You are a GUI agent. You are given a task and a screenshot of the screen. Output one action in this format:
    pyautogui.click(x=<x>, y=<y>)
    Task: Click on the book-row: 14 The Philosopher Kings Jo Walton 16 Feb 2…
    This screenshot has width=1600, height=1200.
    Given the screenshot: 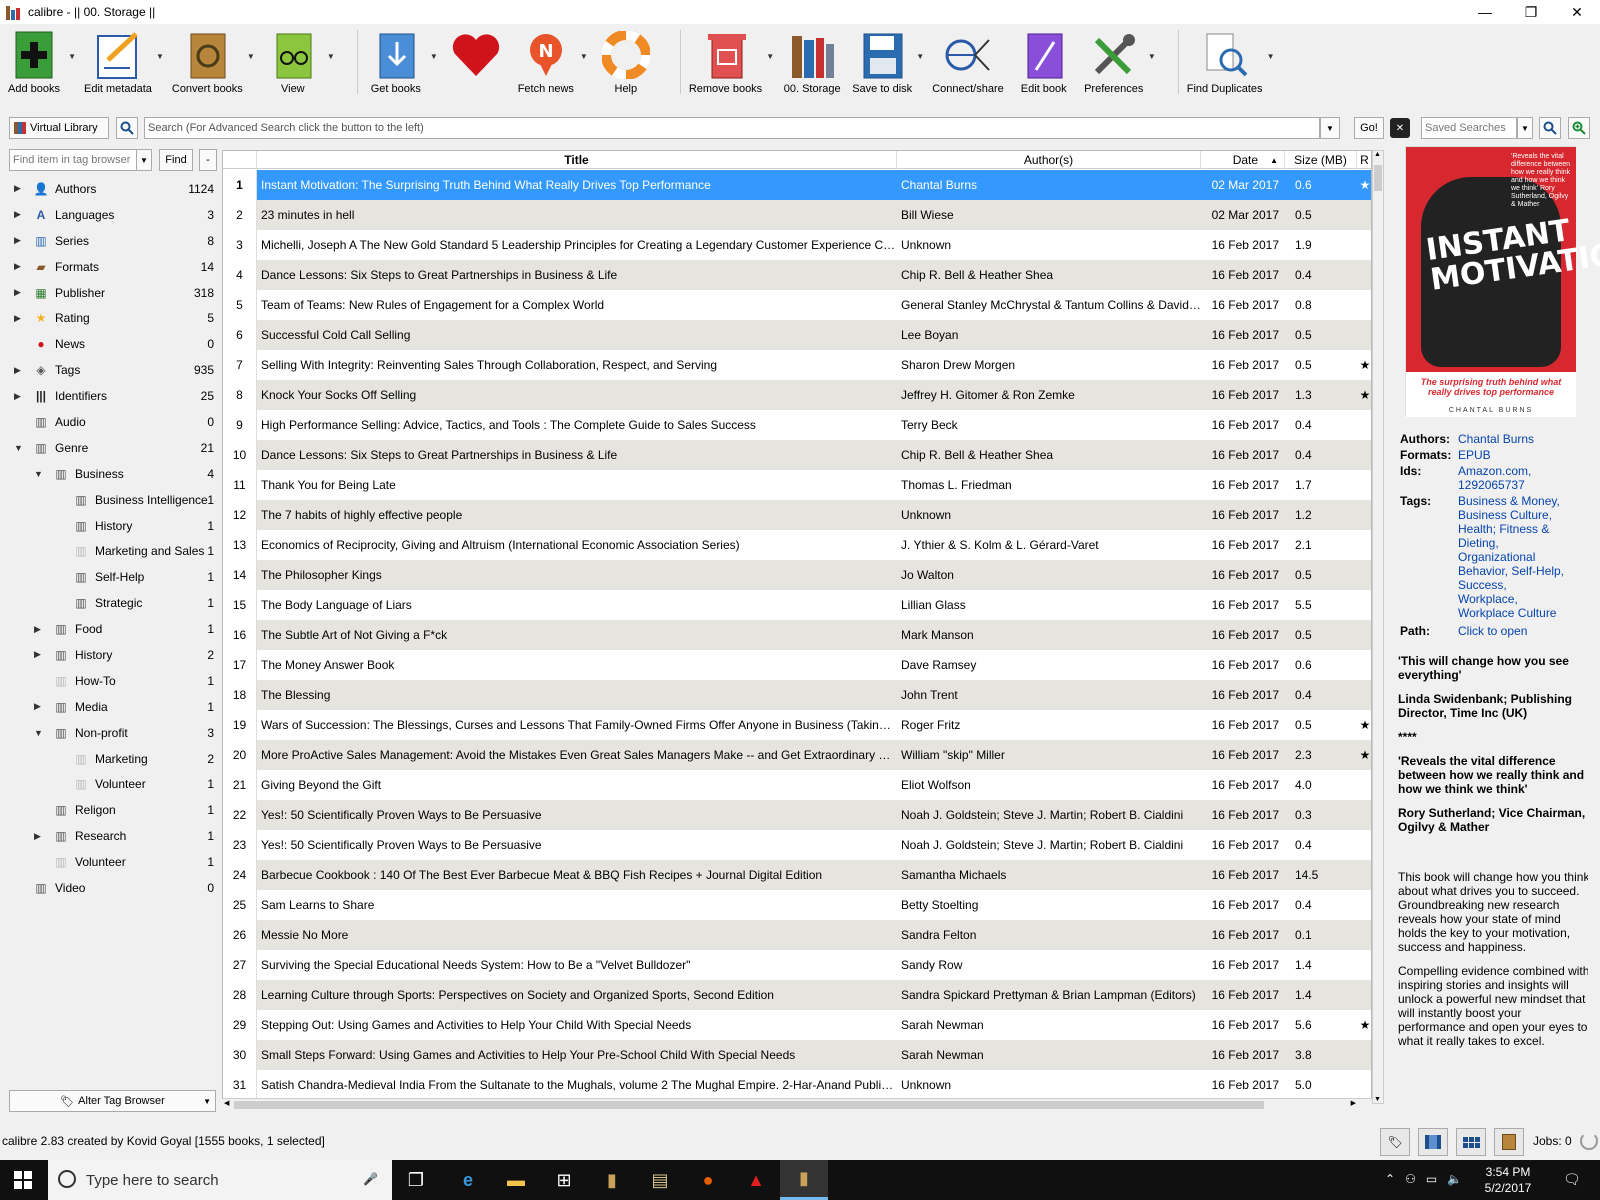 What is the action you would take?
    pyautogui.click(x=797, y=575)
    